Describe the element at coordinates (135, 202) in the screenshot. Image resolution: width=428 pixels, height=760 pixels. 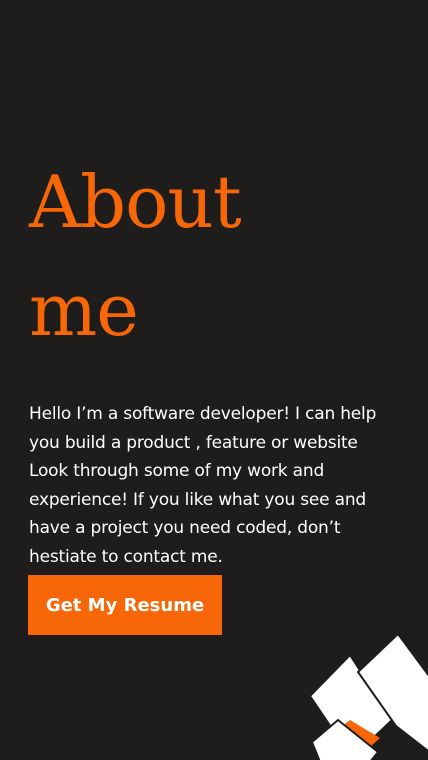
I see `page-title-line-1: About` at that location.